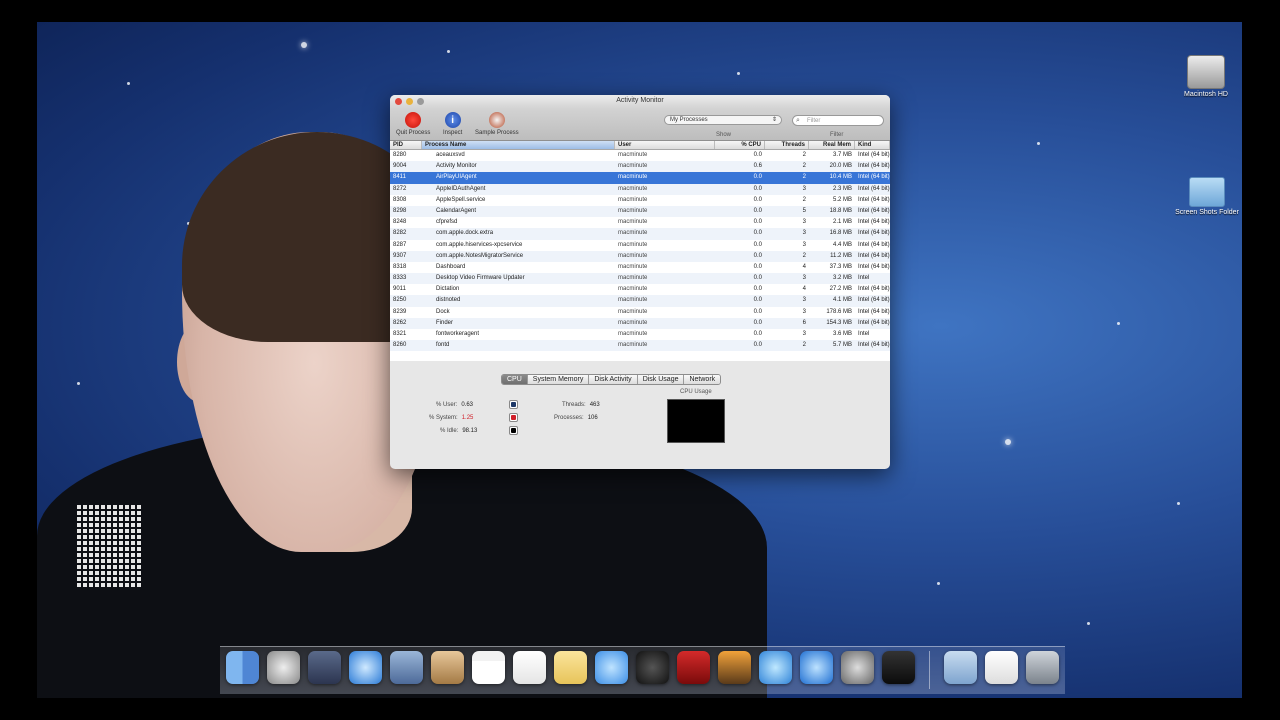 Image resolution: width=1280 pixels, height=720 pixels. Describe the element at coordinates (581, 405) in the screenshot. I see `threads-stat: Threads: 463` at that location.